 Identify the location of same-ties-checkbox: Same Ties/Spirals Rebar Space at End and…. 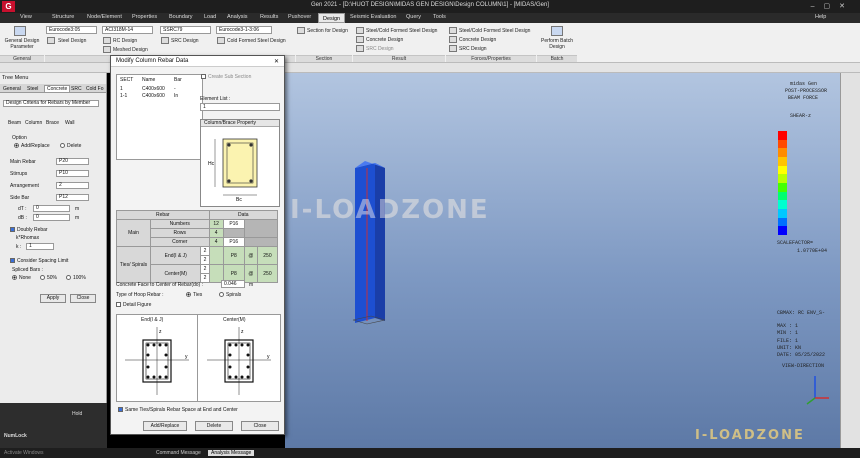
(178, 410).